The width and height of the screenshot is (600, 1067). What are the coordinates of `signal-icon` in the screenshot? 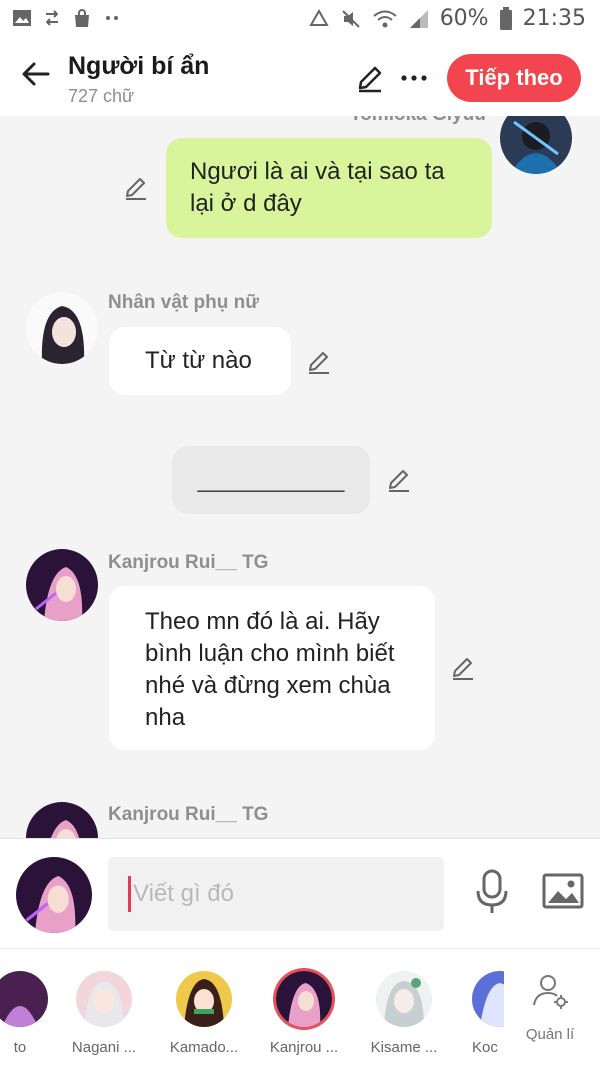 It's located at (418, 18).